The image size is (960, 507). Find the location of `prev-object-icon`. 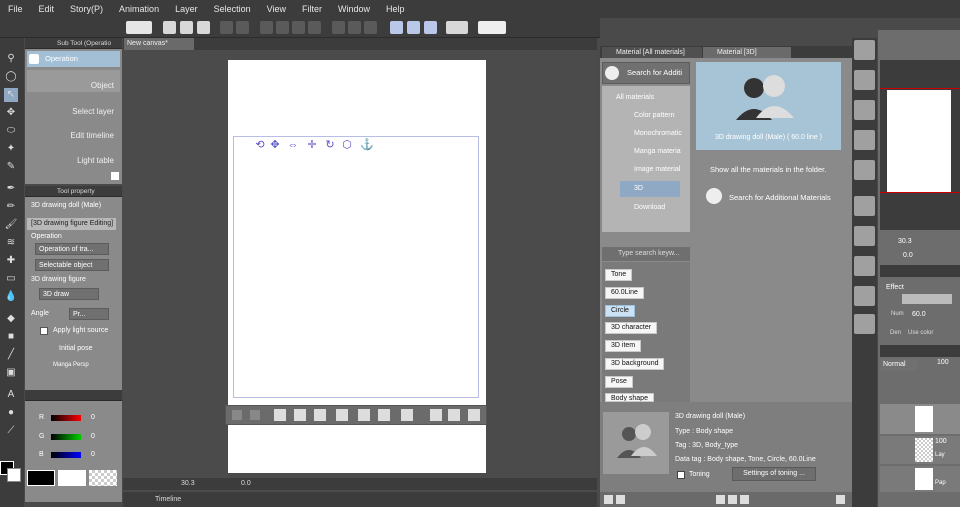

prev-object-icon is located at coordinates (237, 415).